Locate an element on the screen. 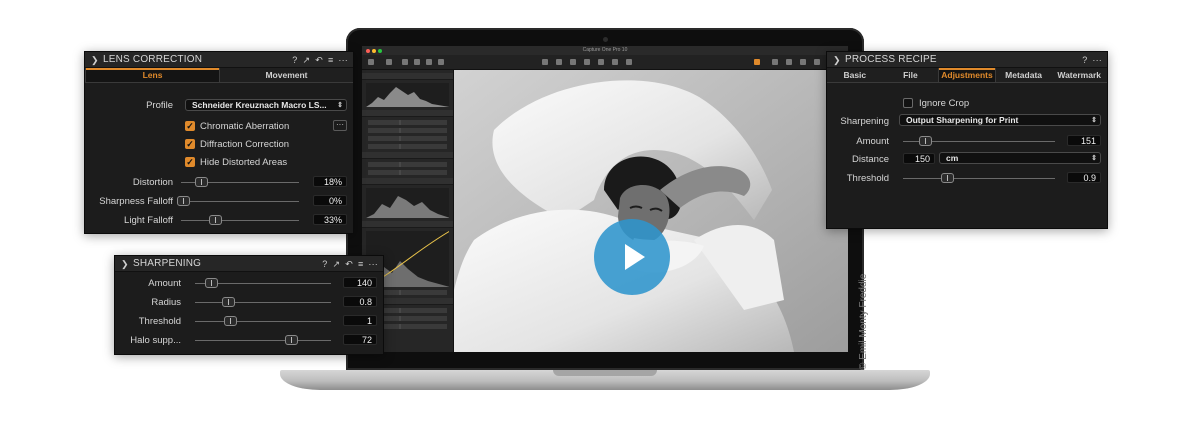 This screenshot has height=438, width=1200. proof-icon is located at coordinates (757, 62).